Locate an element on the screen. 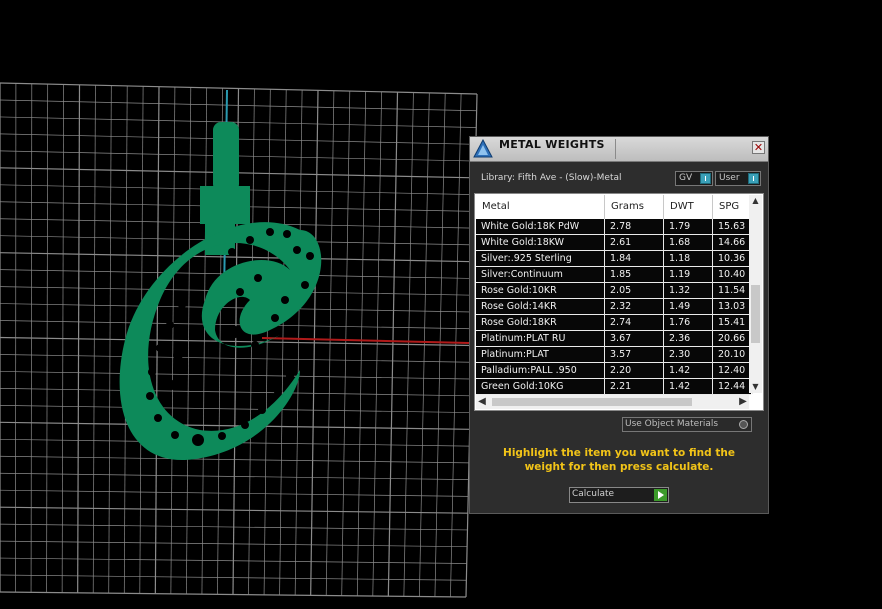 This screenshot has width=882, height=609. calculate-label: Calculate is located at coordinates (593, 494).